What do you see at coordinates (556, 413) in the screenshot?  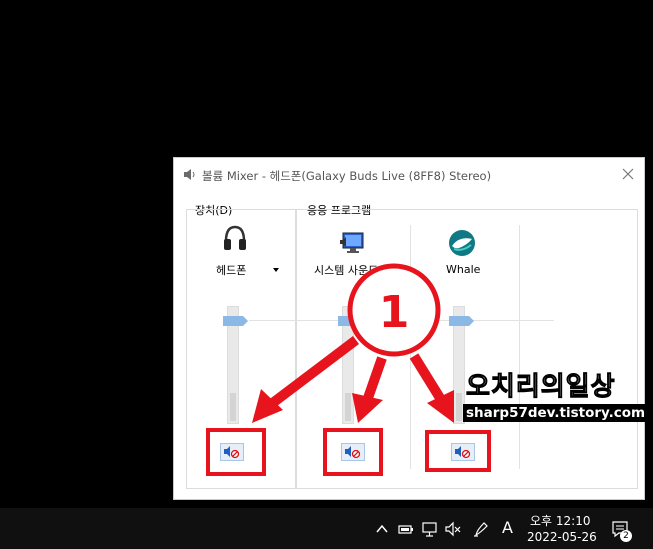 I see `watermark-url: sharp57dev.tistory.com` at bounding box center [556, 413].